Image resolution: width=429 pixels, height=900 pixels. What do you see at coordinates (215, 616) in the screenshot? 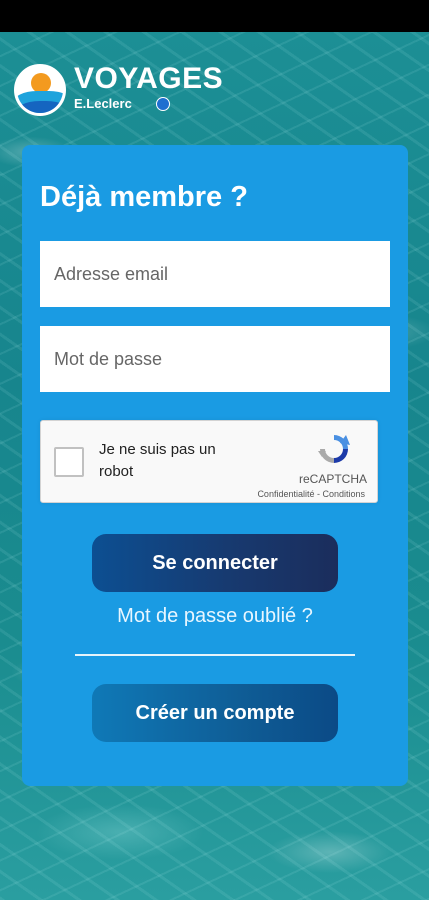
I see `forgot-password-link: Mot de passe oublié ?` at bounding box center [215, 616].